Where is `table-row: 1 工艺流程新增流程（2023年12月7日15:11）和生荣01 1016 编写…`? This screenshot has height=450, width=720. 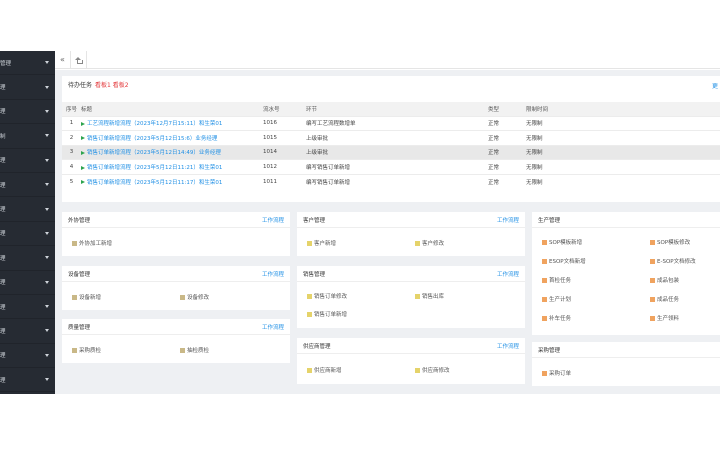 table-row: 1 工艺流程新增流程（2023年12月7日15:11）和生荣01 1016 编写… is located at coordinates (391, 123).